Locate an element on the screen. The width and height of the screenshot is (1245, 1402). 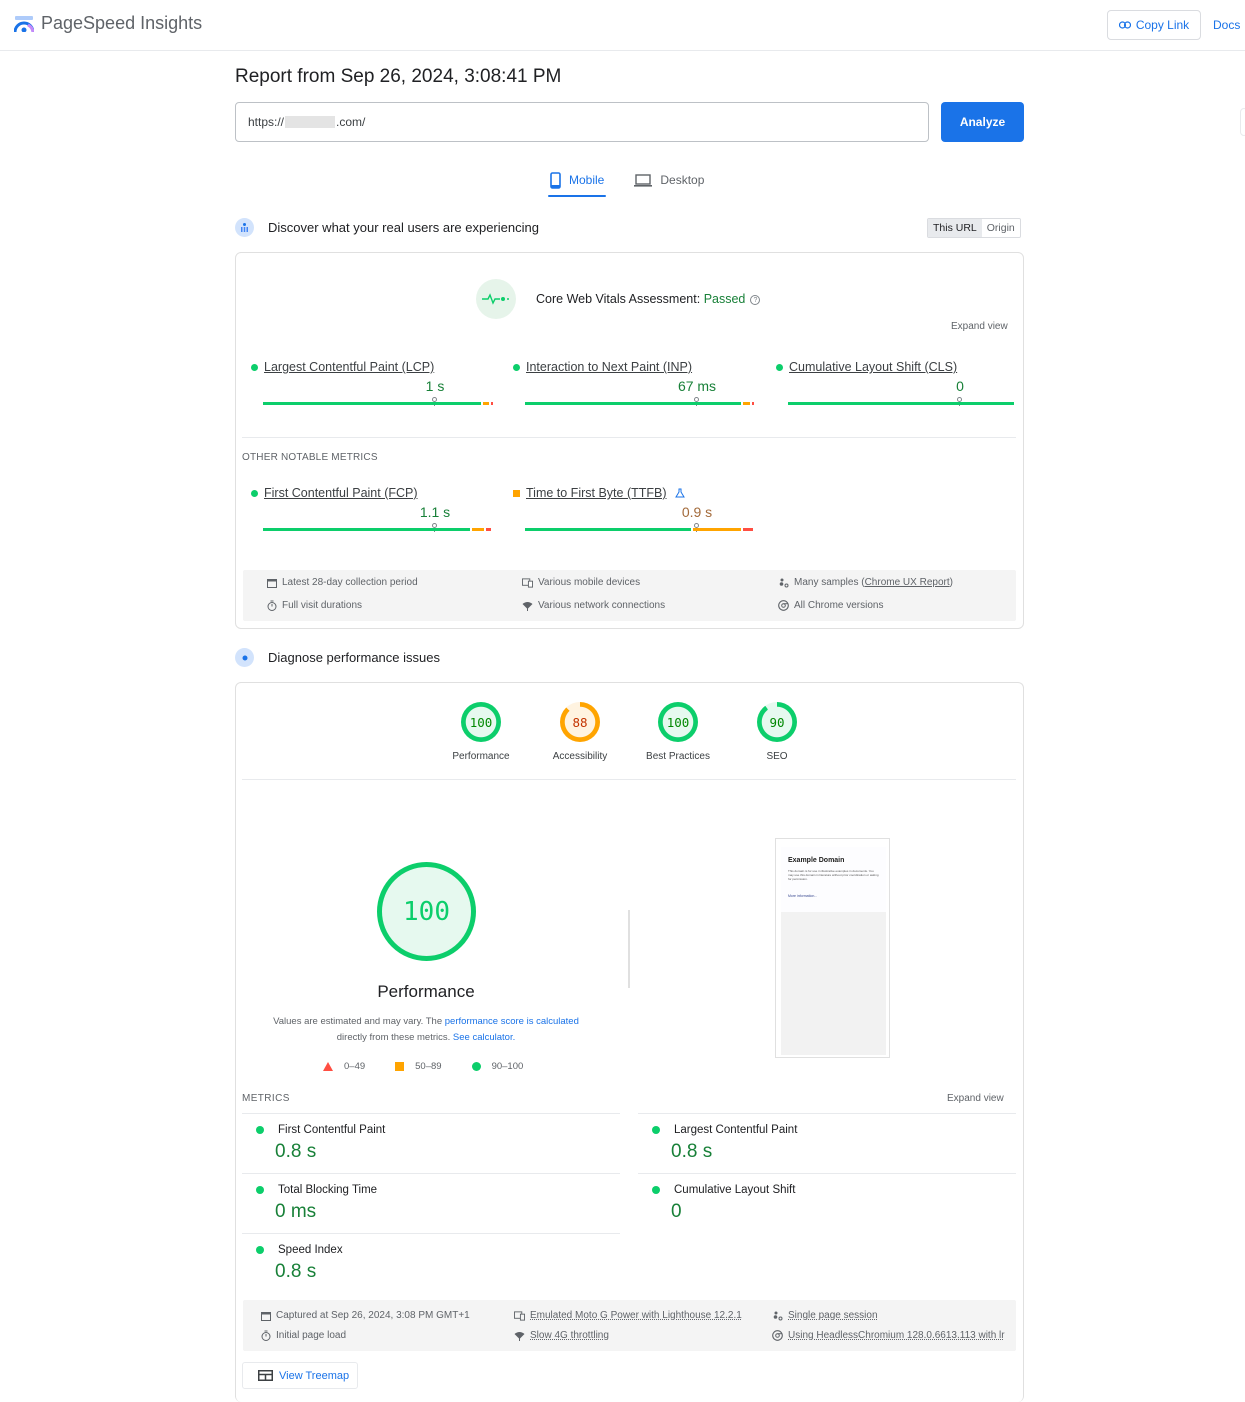
info-session: Single page session is located at coordinates (825, 1315).